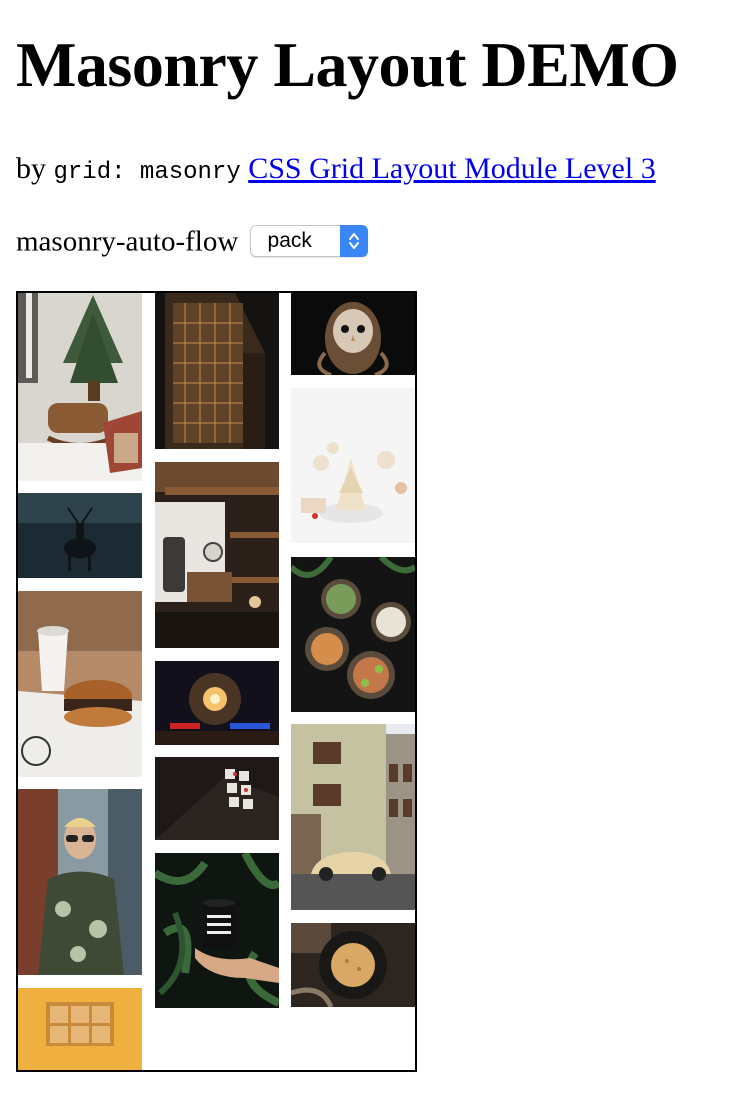  I want to click on masonry-auto-flow-label: masonry-auto-flow, so click(127, 241).